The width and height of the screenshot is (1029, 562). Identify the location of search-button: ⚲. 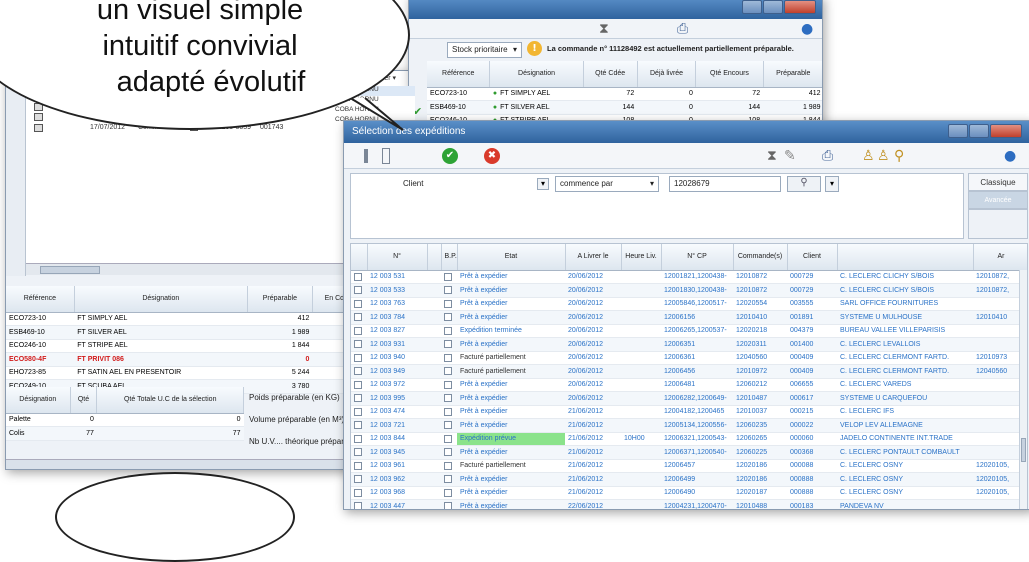
(804, 184).